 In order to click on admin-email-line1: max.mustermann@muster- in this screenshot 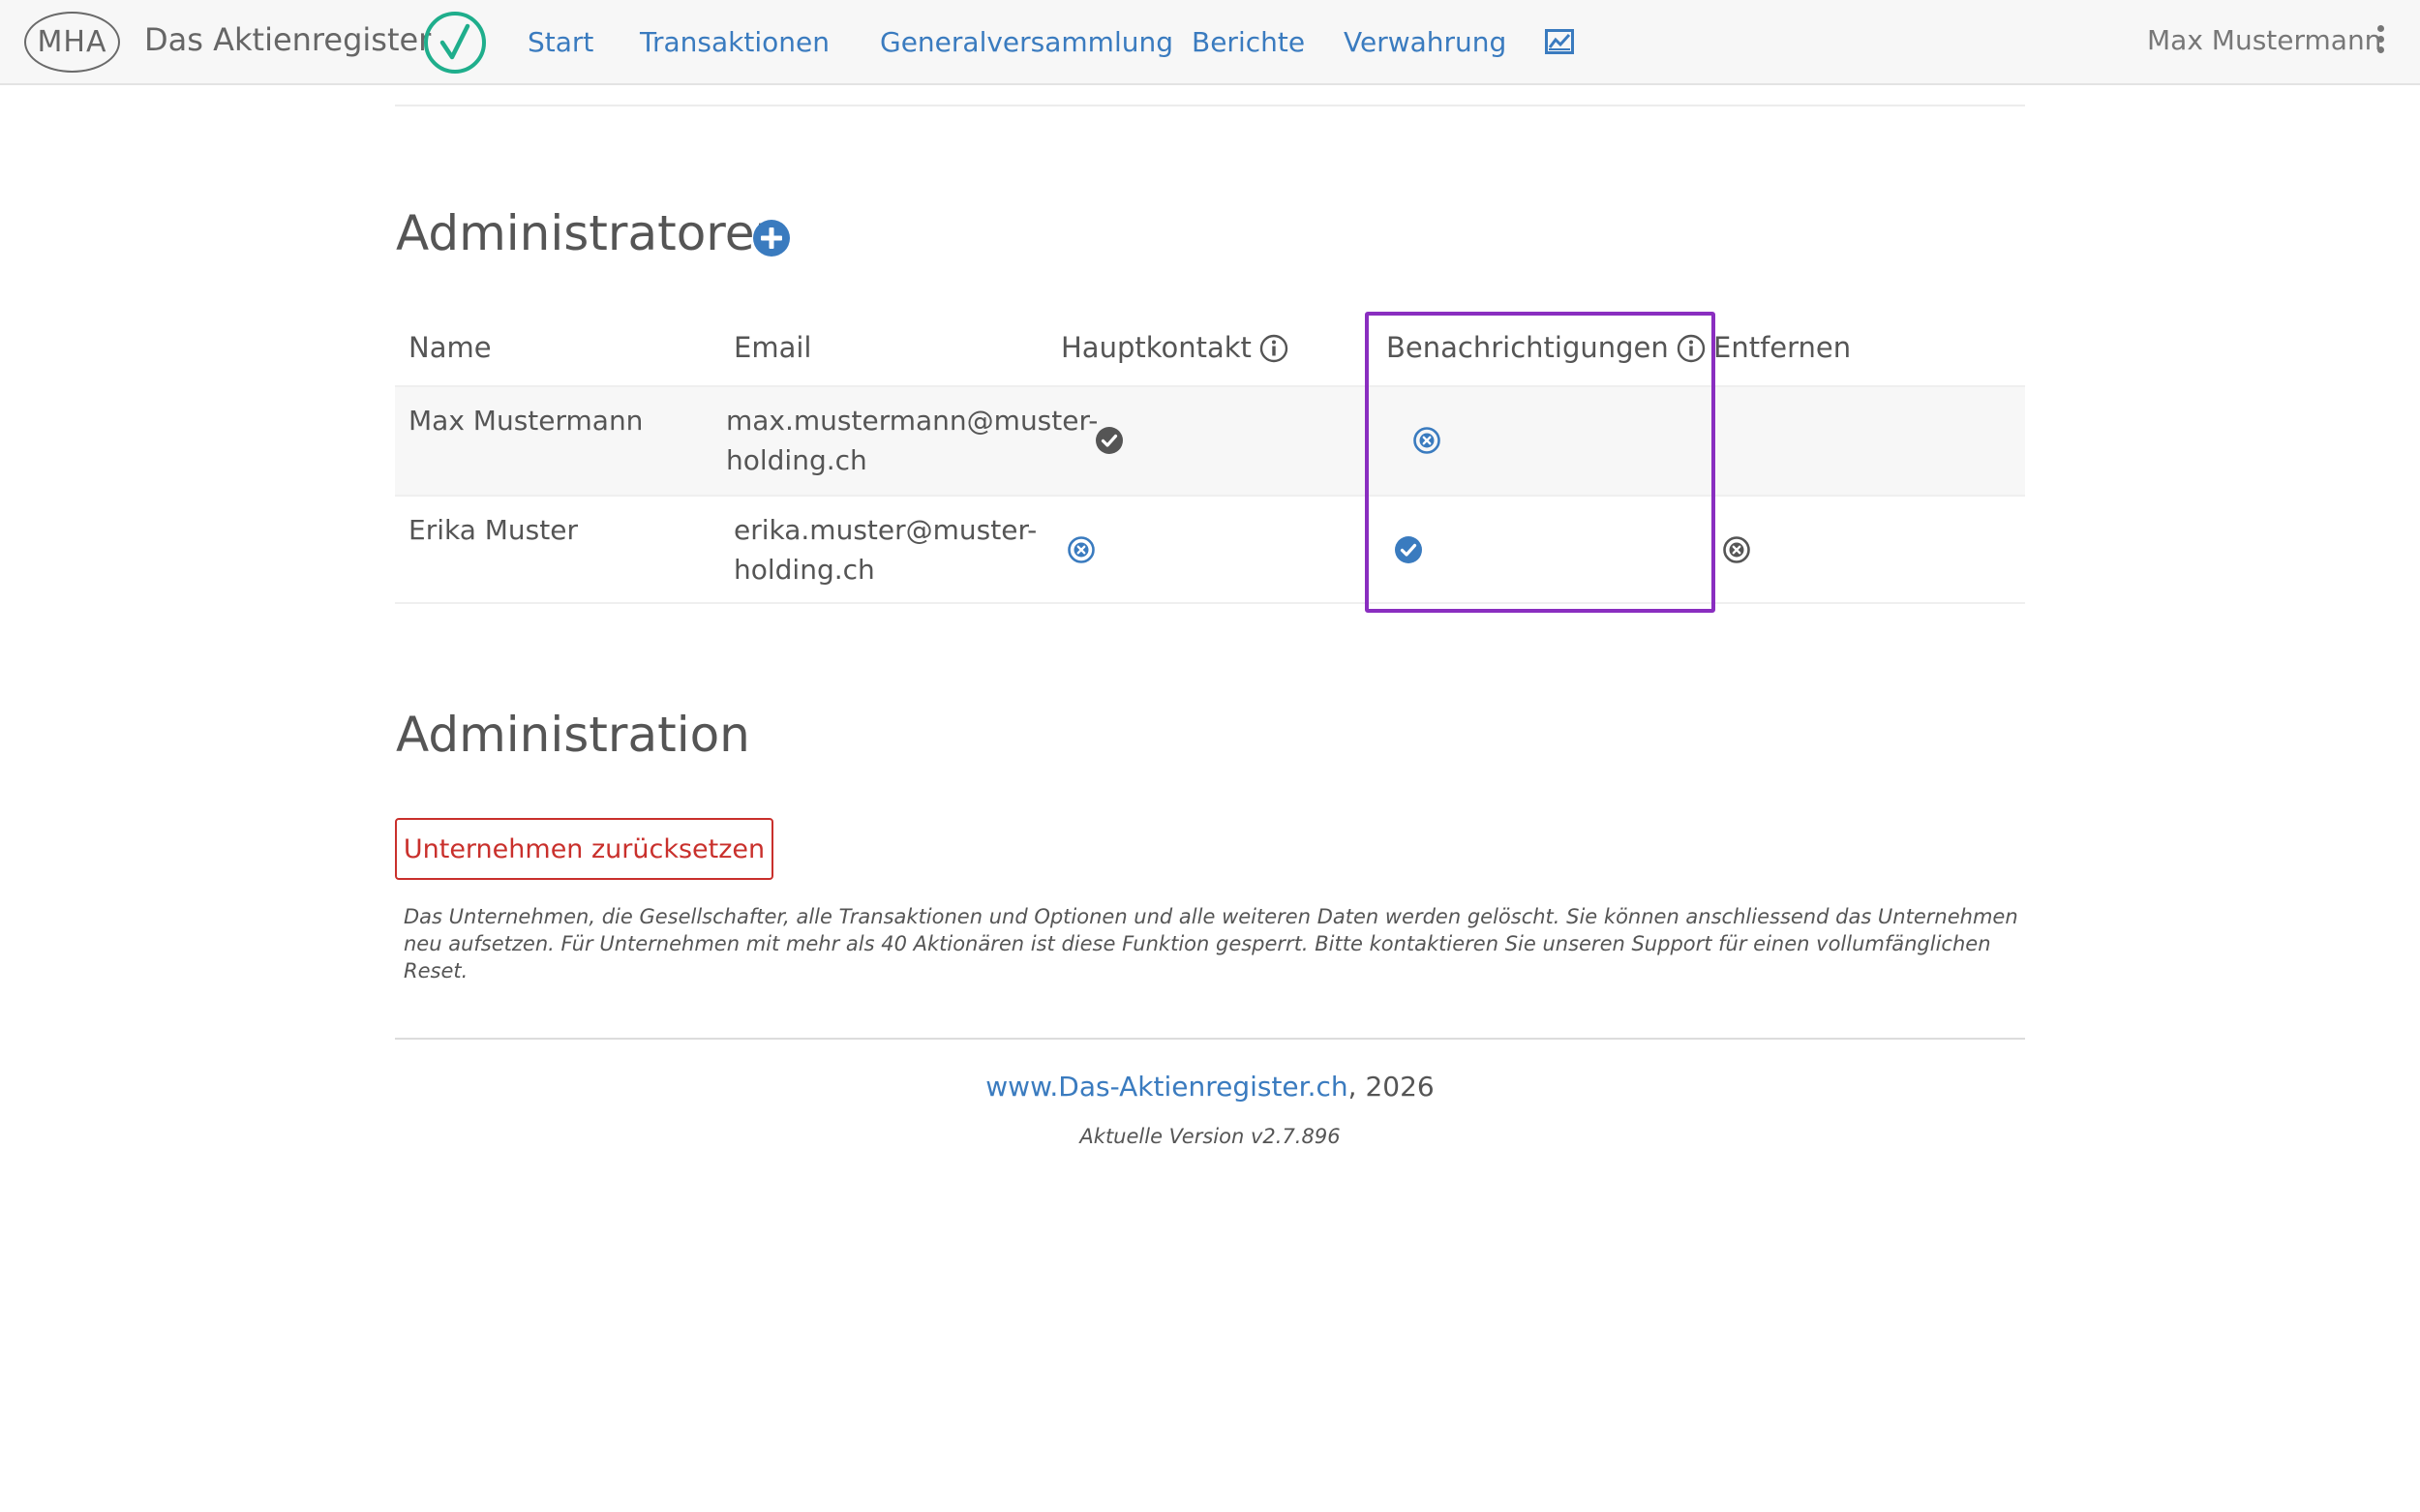, I will do `click(912, 421)`.